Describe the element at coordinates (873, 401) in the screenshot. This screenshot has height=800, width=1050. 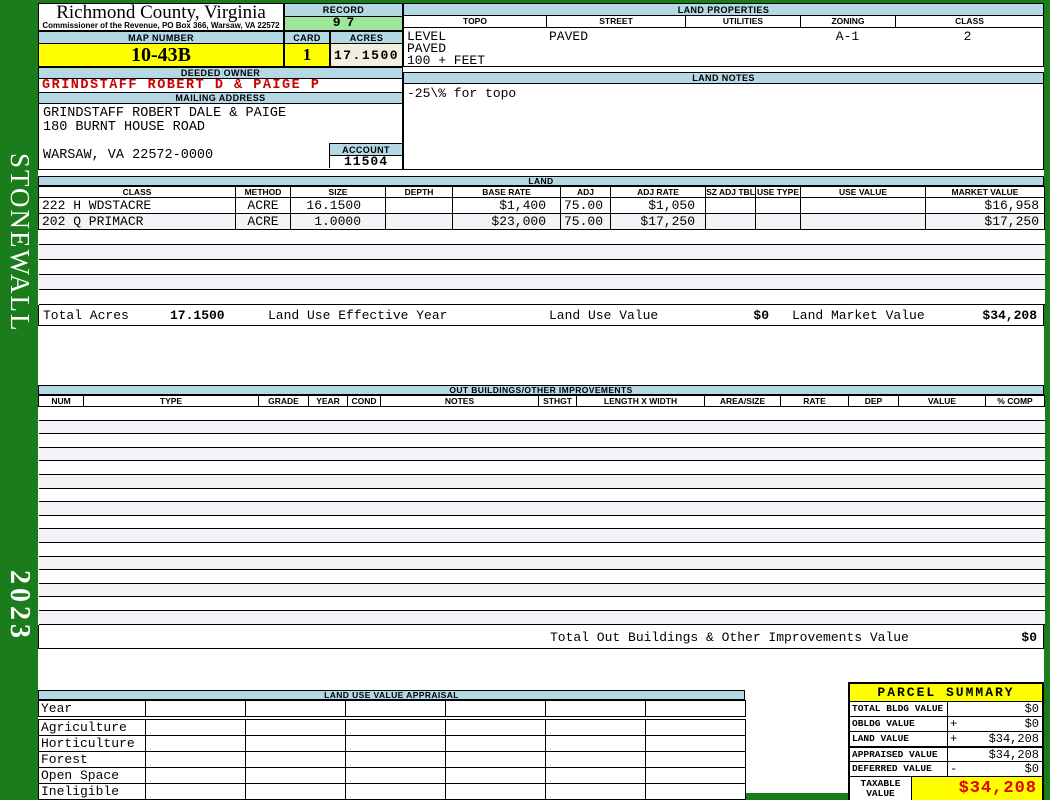
I see `col-dep: DEP` at that location.